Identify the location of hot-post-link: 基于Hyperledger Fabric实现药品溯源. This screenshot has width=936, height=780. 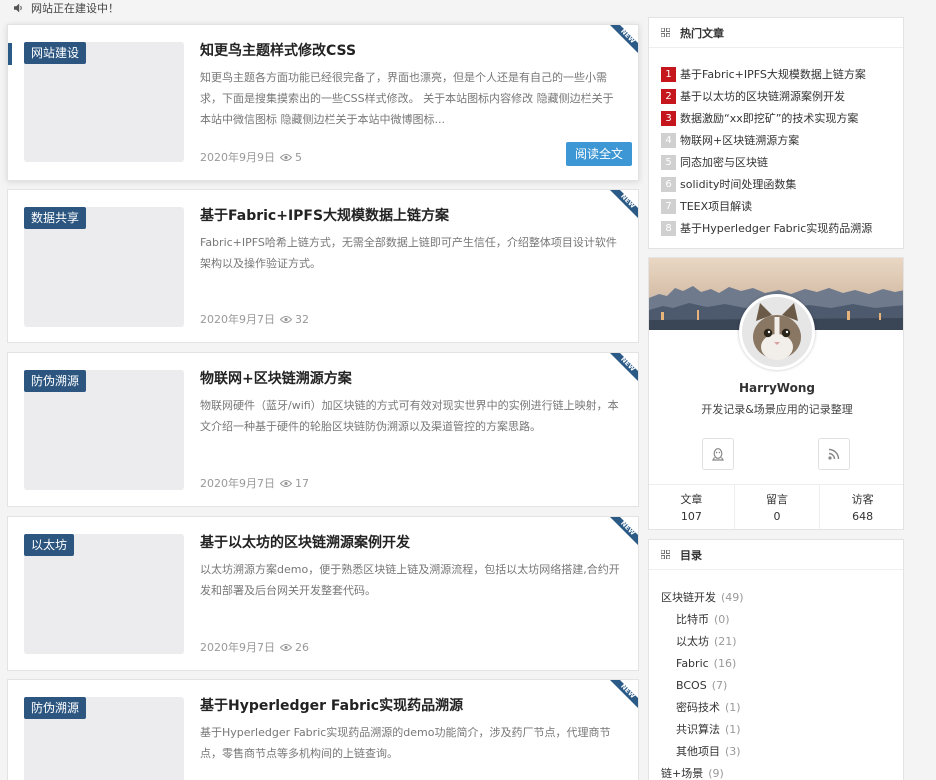
(776, 228).